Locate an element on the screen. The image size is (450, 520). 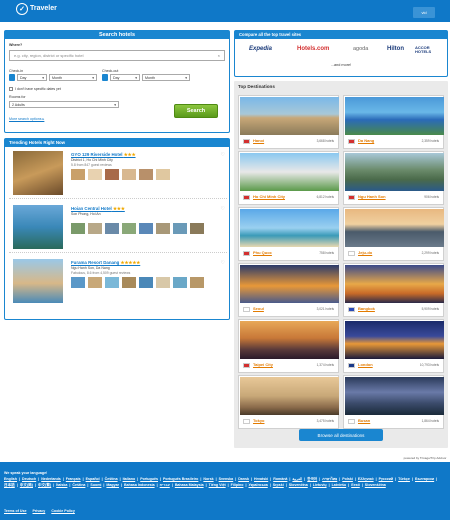
brand-hotels-com: Hotels.com is located at coordinates (313, 49).